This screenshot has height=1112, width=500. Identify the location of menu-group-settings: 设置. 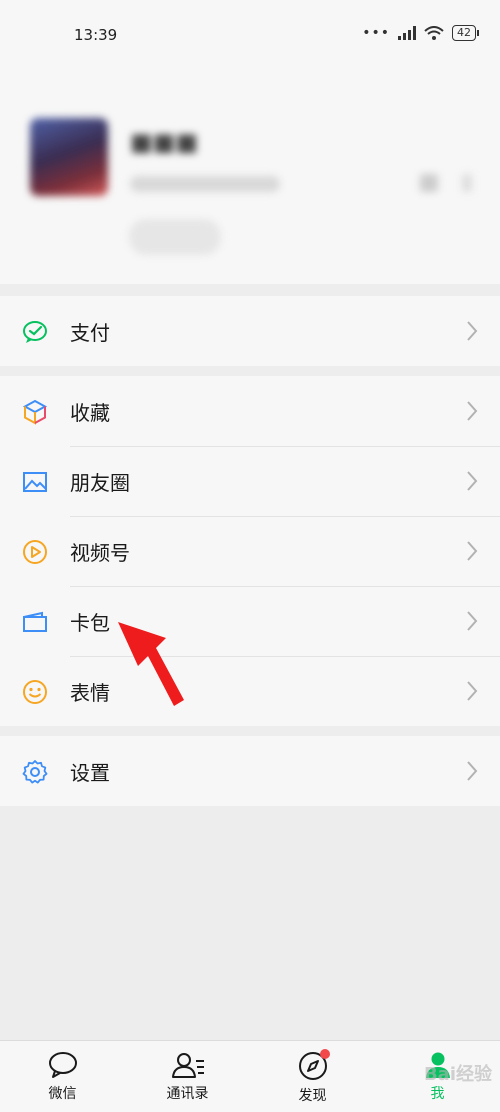
(250, 771).